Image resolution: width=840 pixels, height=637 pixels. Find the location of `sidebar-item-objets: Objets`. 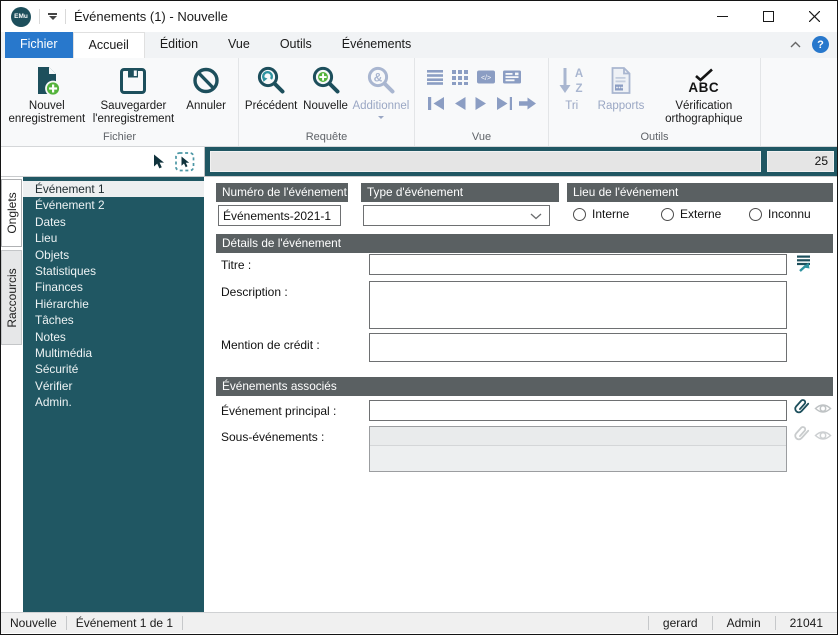

sidebar-item-objets: Objets is located at coordinates (113, 255).